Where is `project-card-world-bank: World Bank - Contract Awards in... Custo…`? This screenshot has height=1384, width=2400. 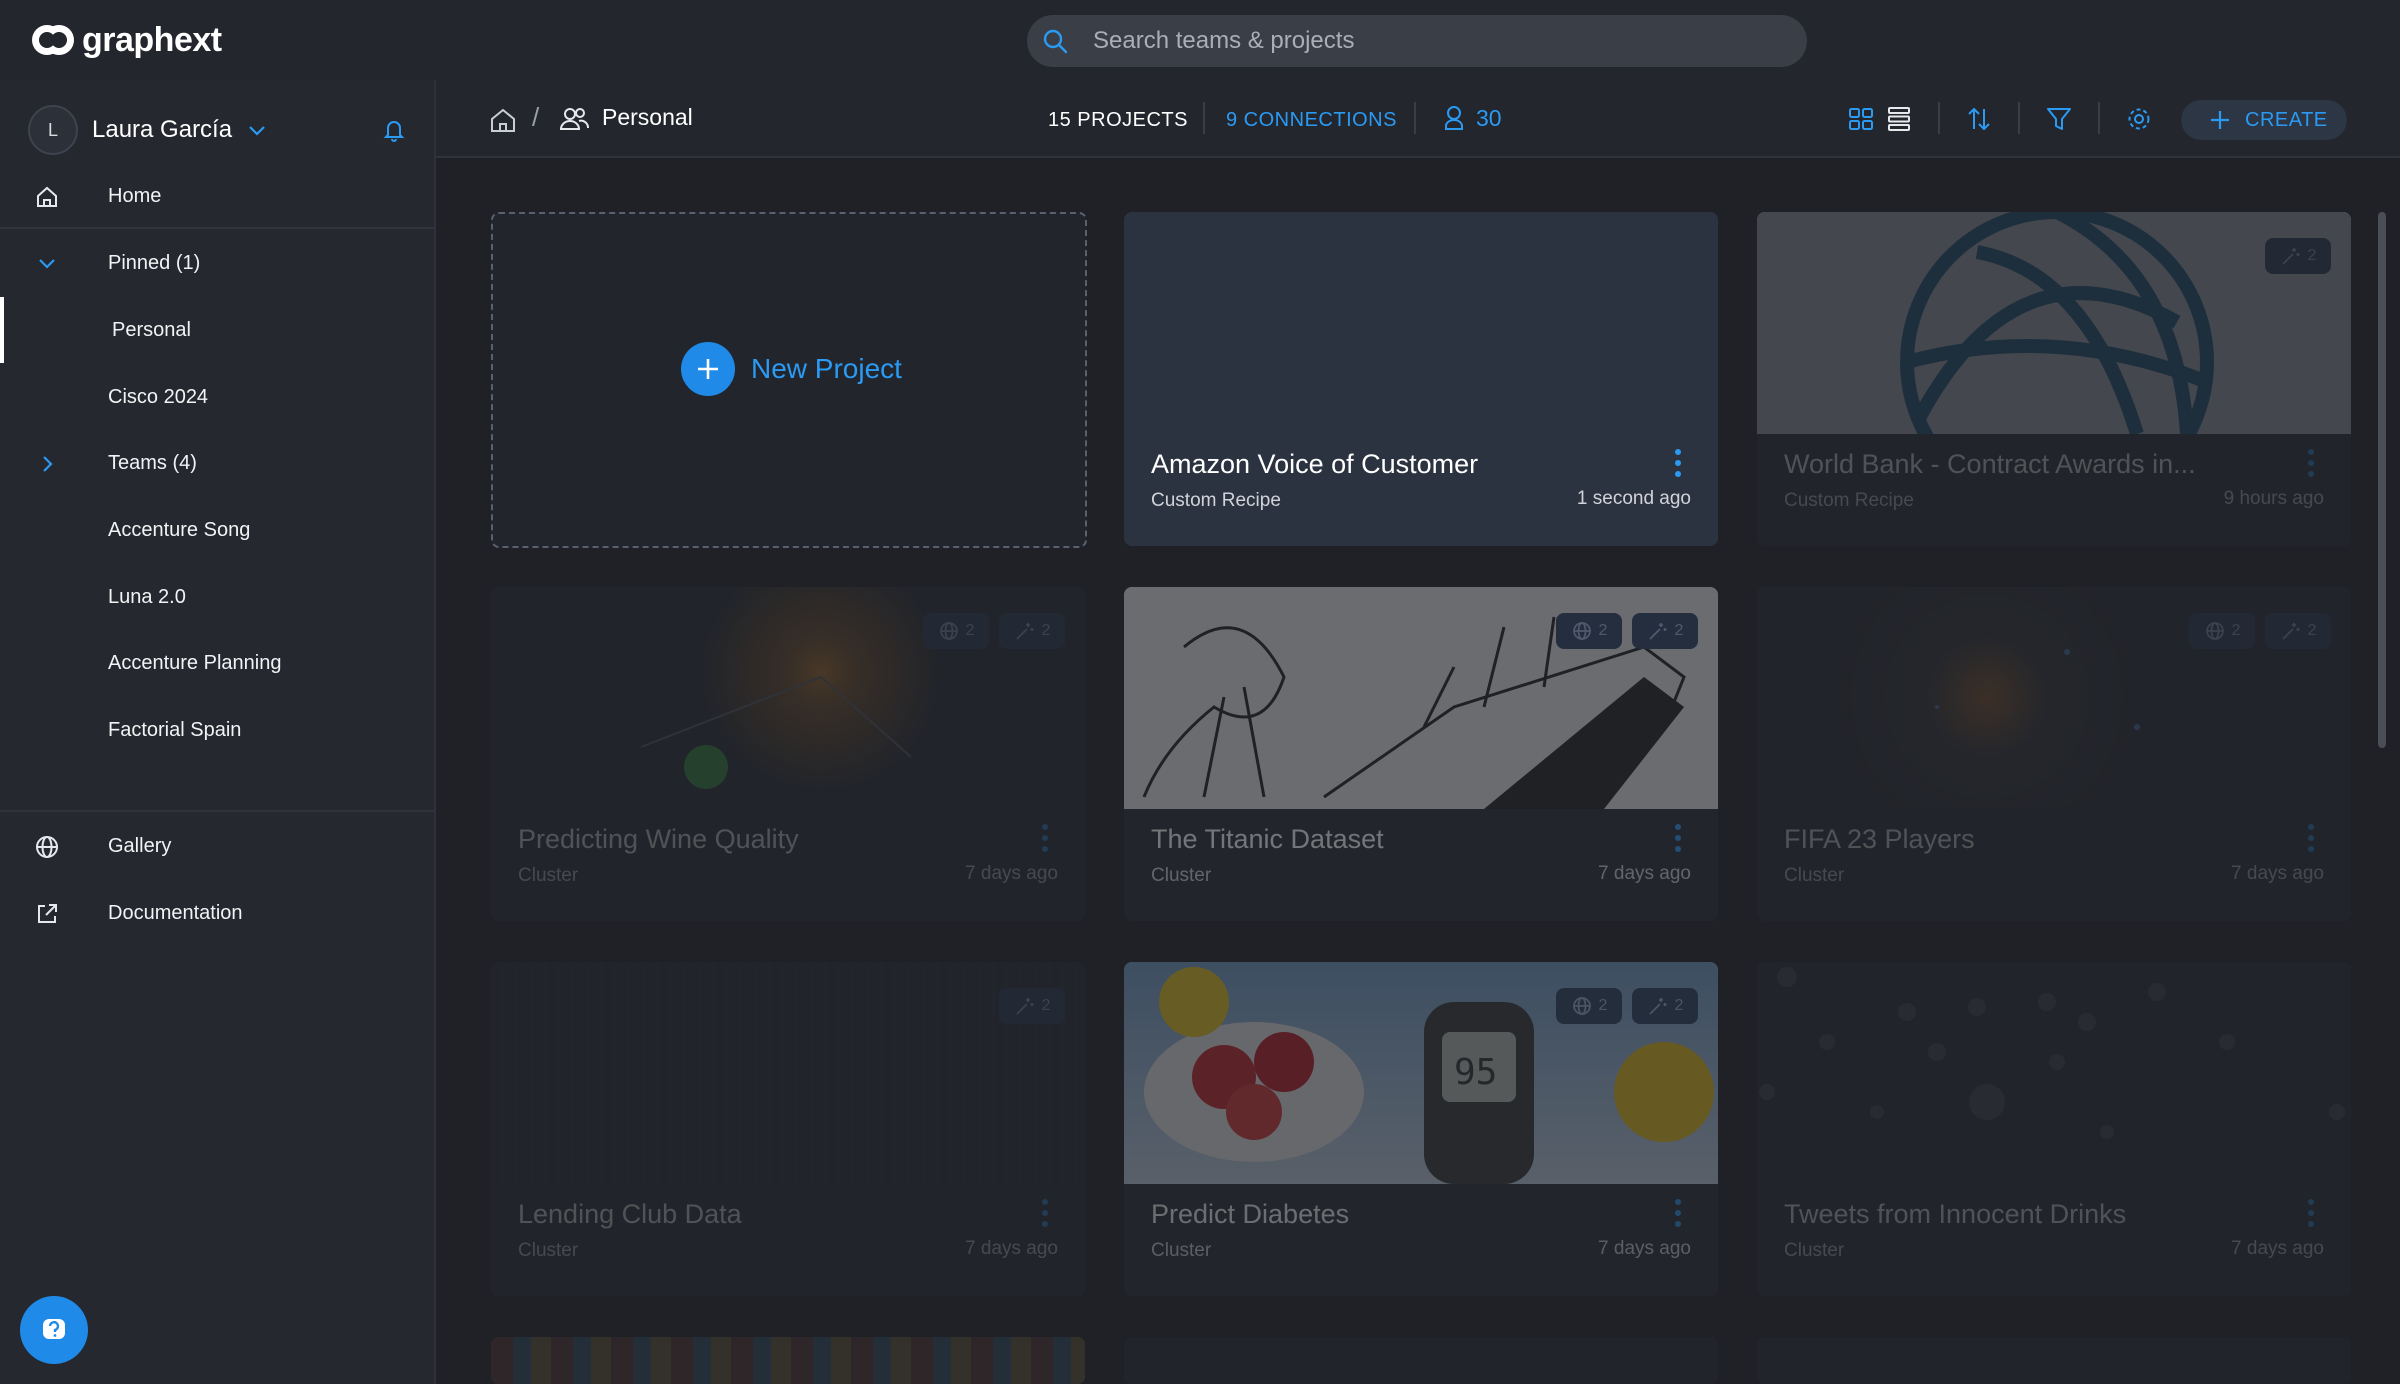 project-card-world-bank: World Bank - Contract Awards in... Custo… is located at coordinates (2054, 379).